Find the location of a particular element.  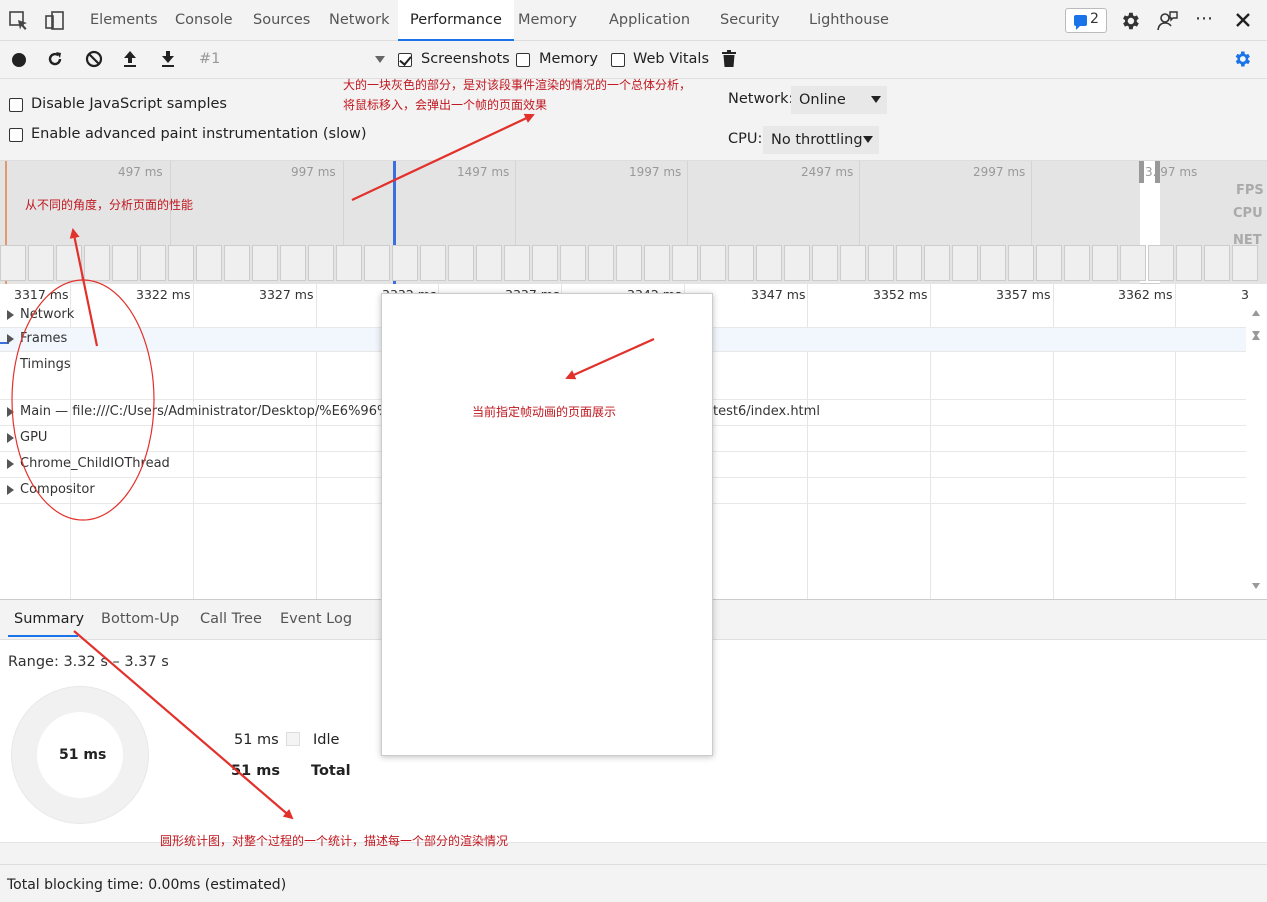

more-options-icon: ⋯ is located at coordinates (1204, 19).